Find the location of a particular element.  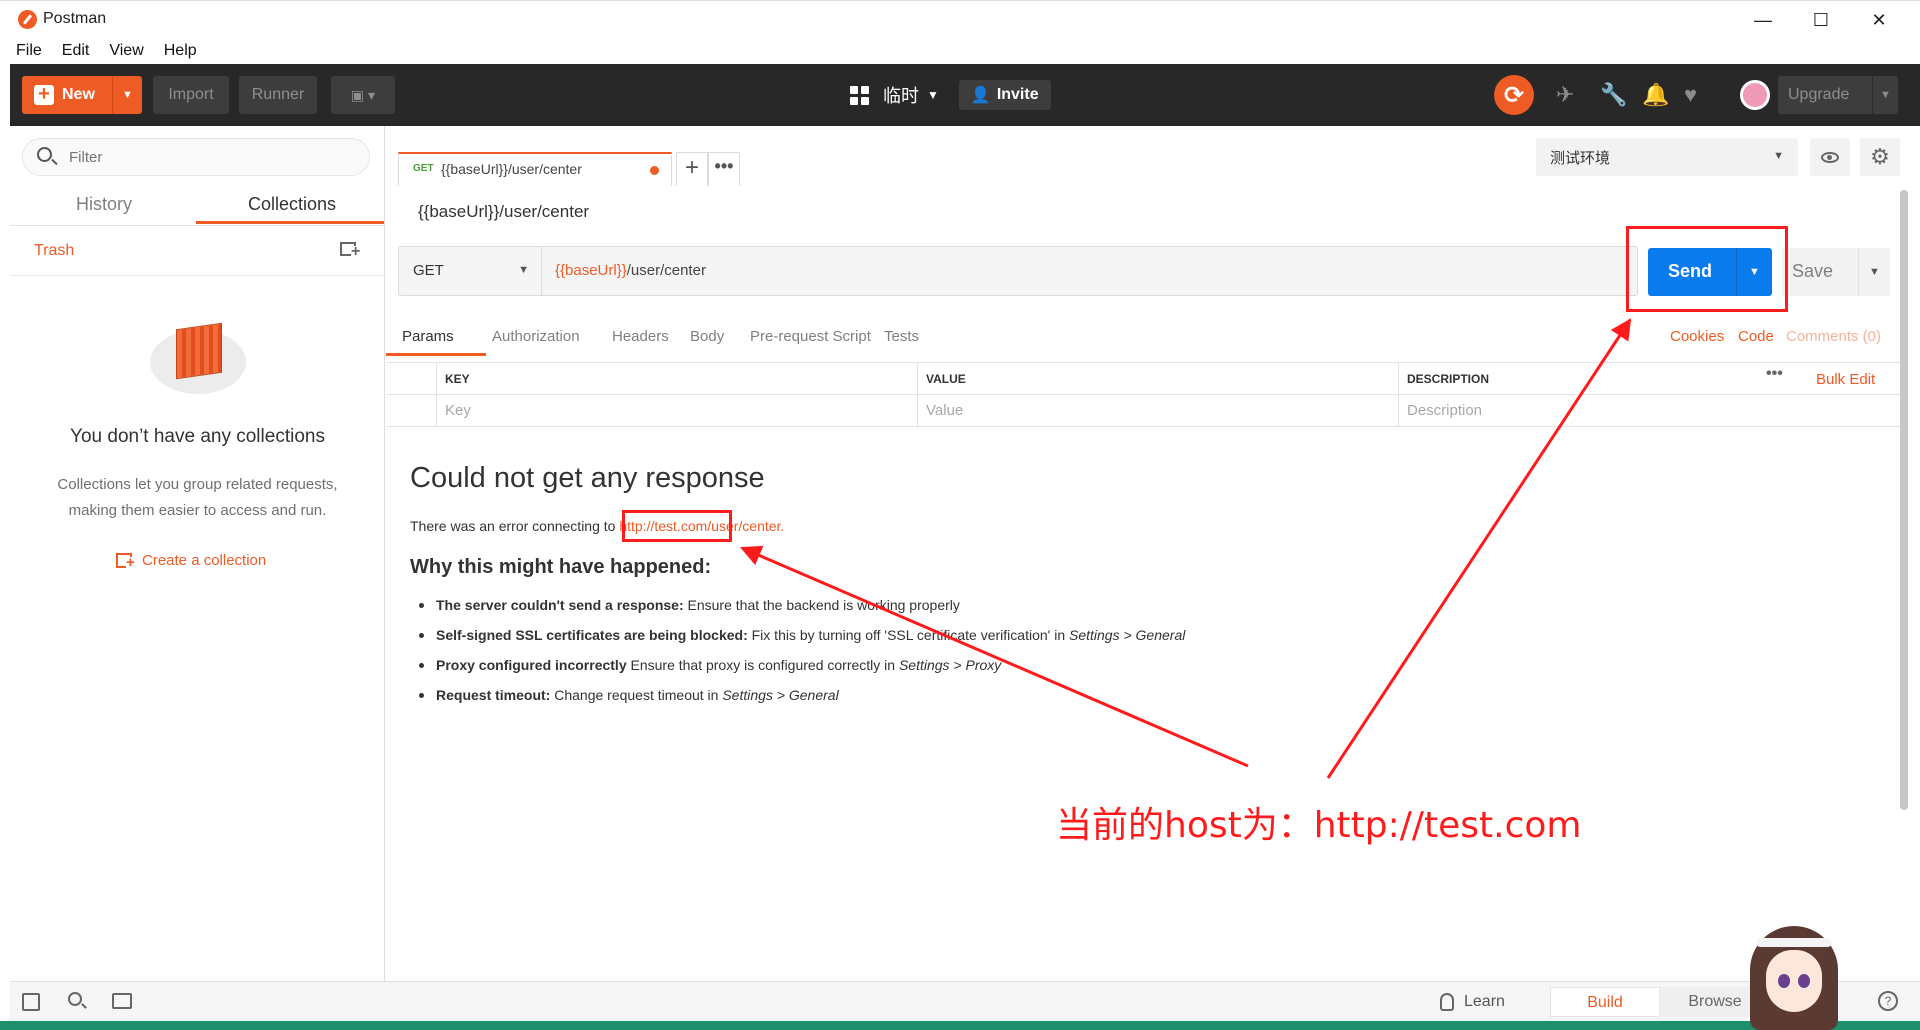

tab-pre-request-script: Pre-request Script is located at coordinates (810, 336).